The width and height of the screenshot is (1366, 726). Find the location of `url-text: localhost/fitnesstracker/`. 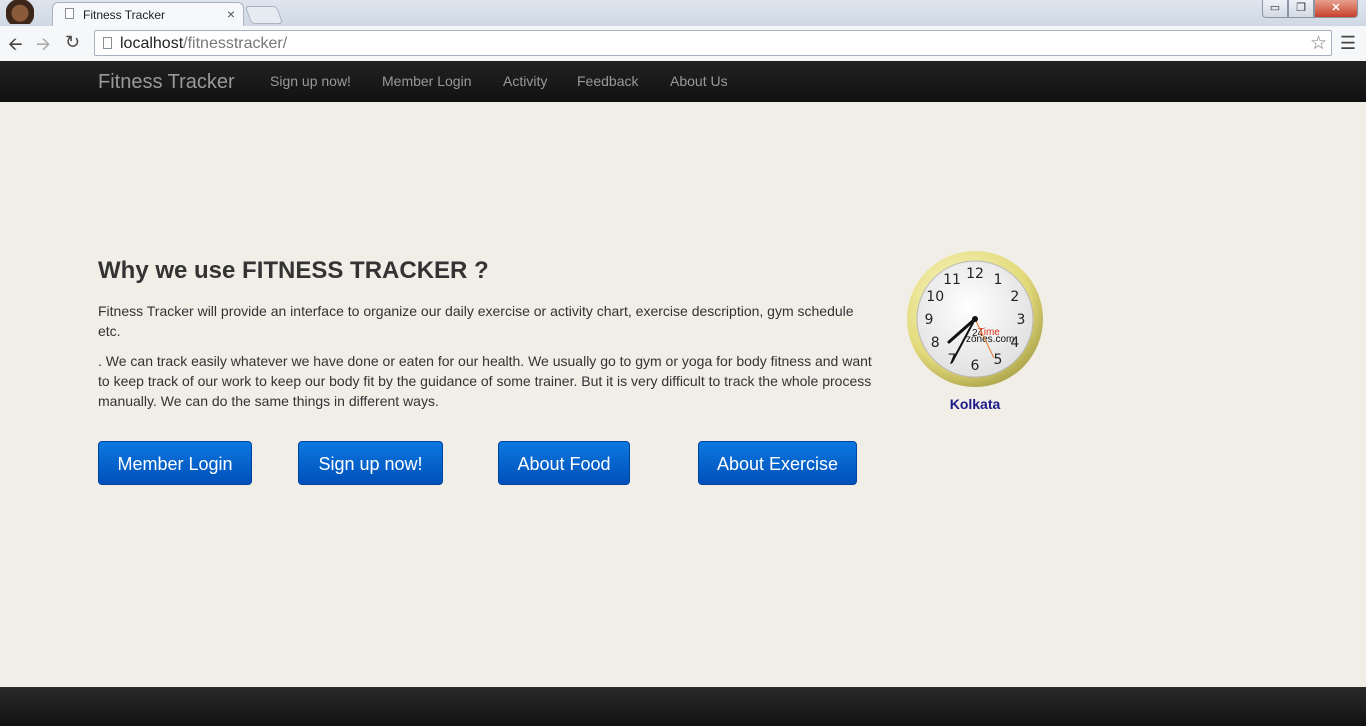

url-text: localhost/fitnesstracker/ is located at coordinates (203, 44).